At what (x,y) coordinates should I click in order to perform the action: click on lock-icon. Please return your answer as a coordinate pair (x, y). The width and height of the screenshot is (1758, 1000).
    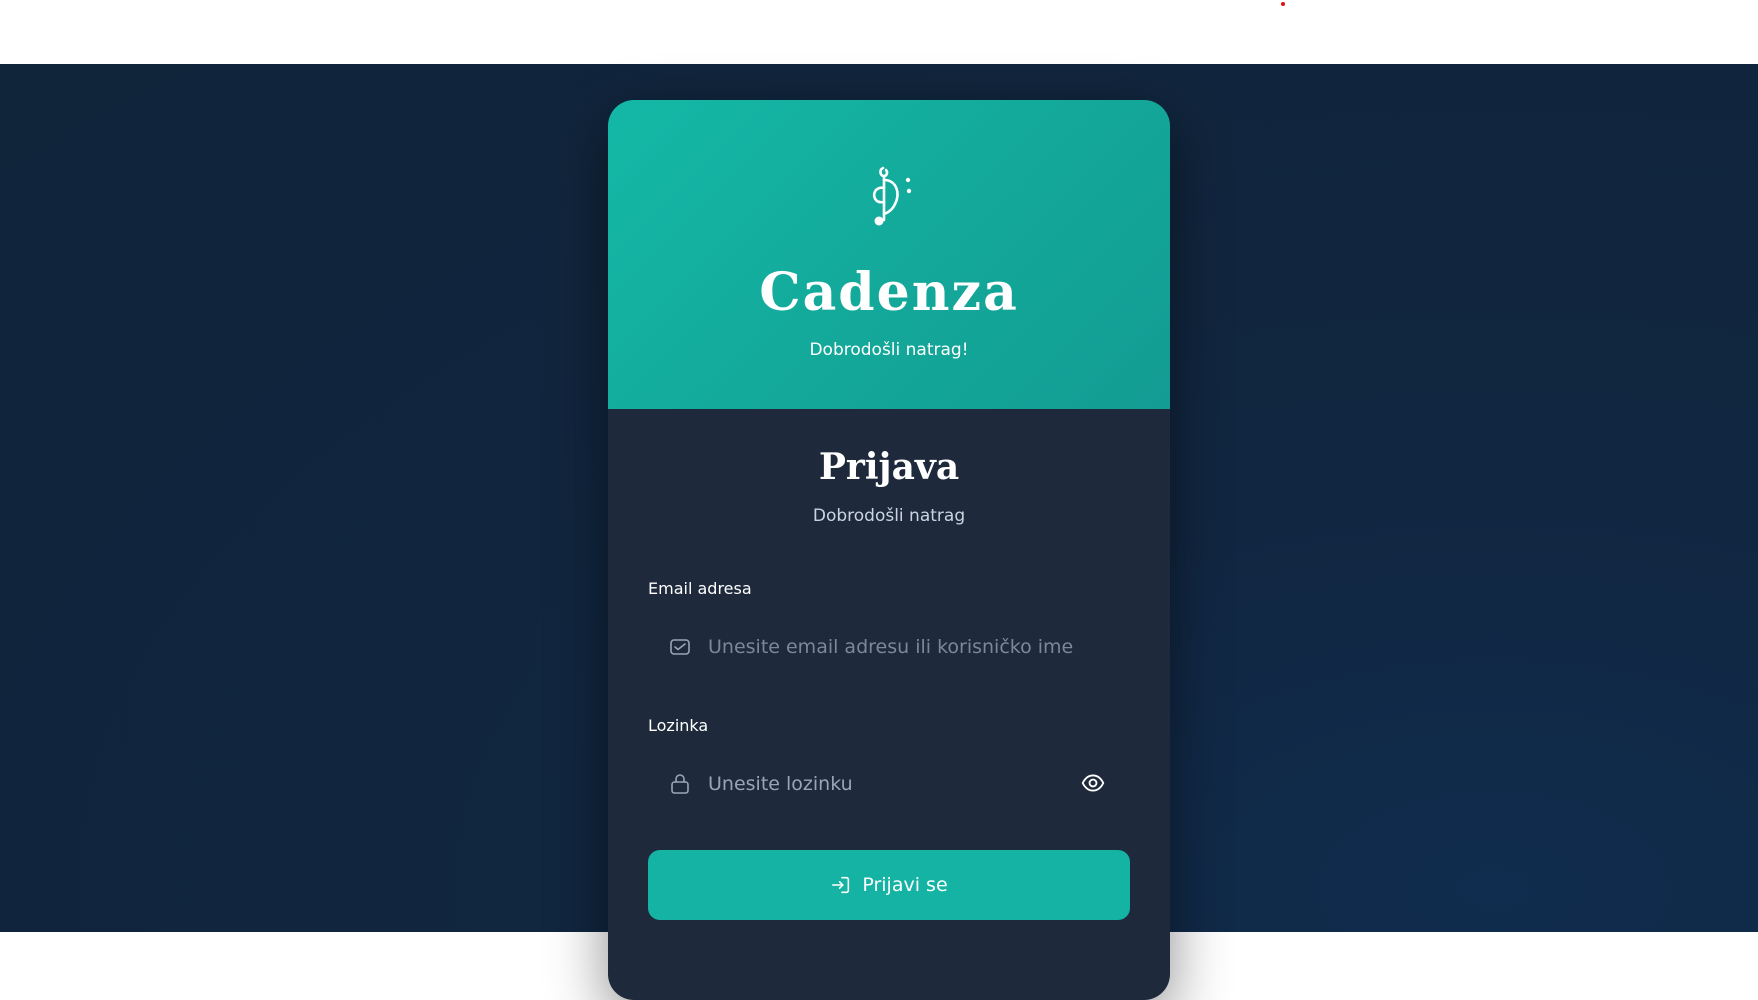
    Looking at the image, I should click on (680, 784).